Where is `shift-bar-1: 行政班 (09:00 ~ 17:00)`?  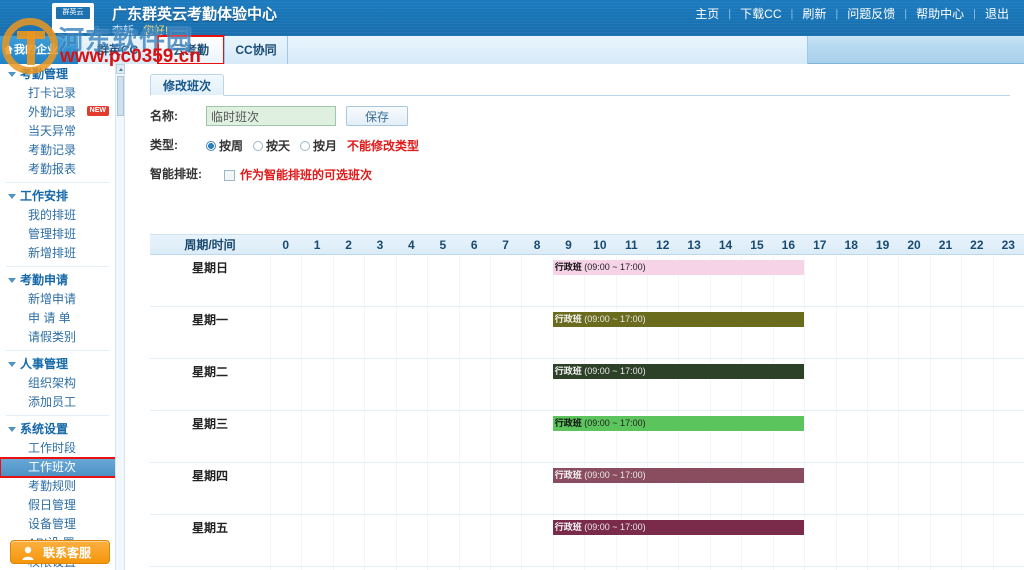 shift-bar-1: 行政班 (09:00 ~ 17:00) is located at coordinates (678, 319).